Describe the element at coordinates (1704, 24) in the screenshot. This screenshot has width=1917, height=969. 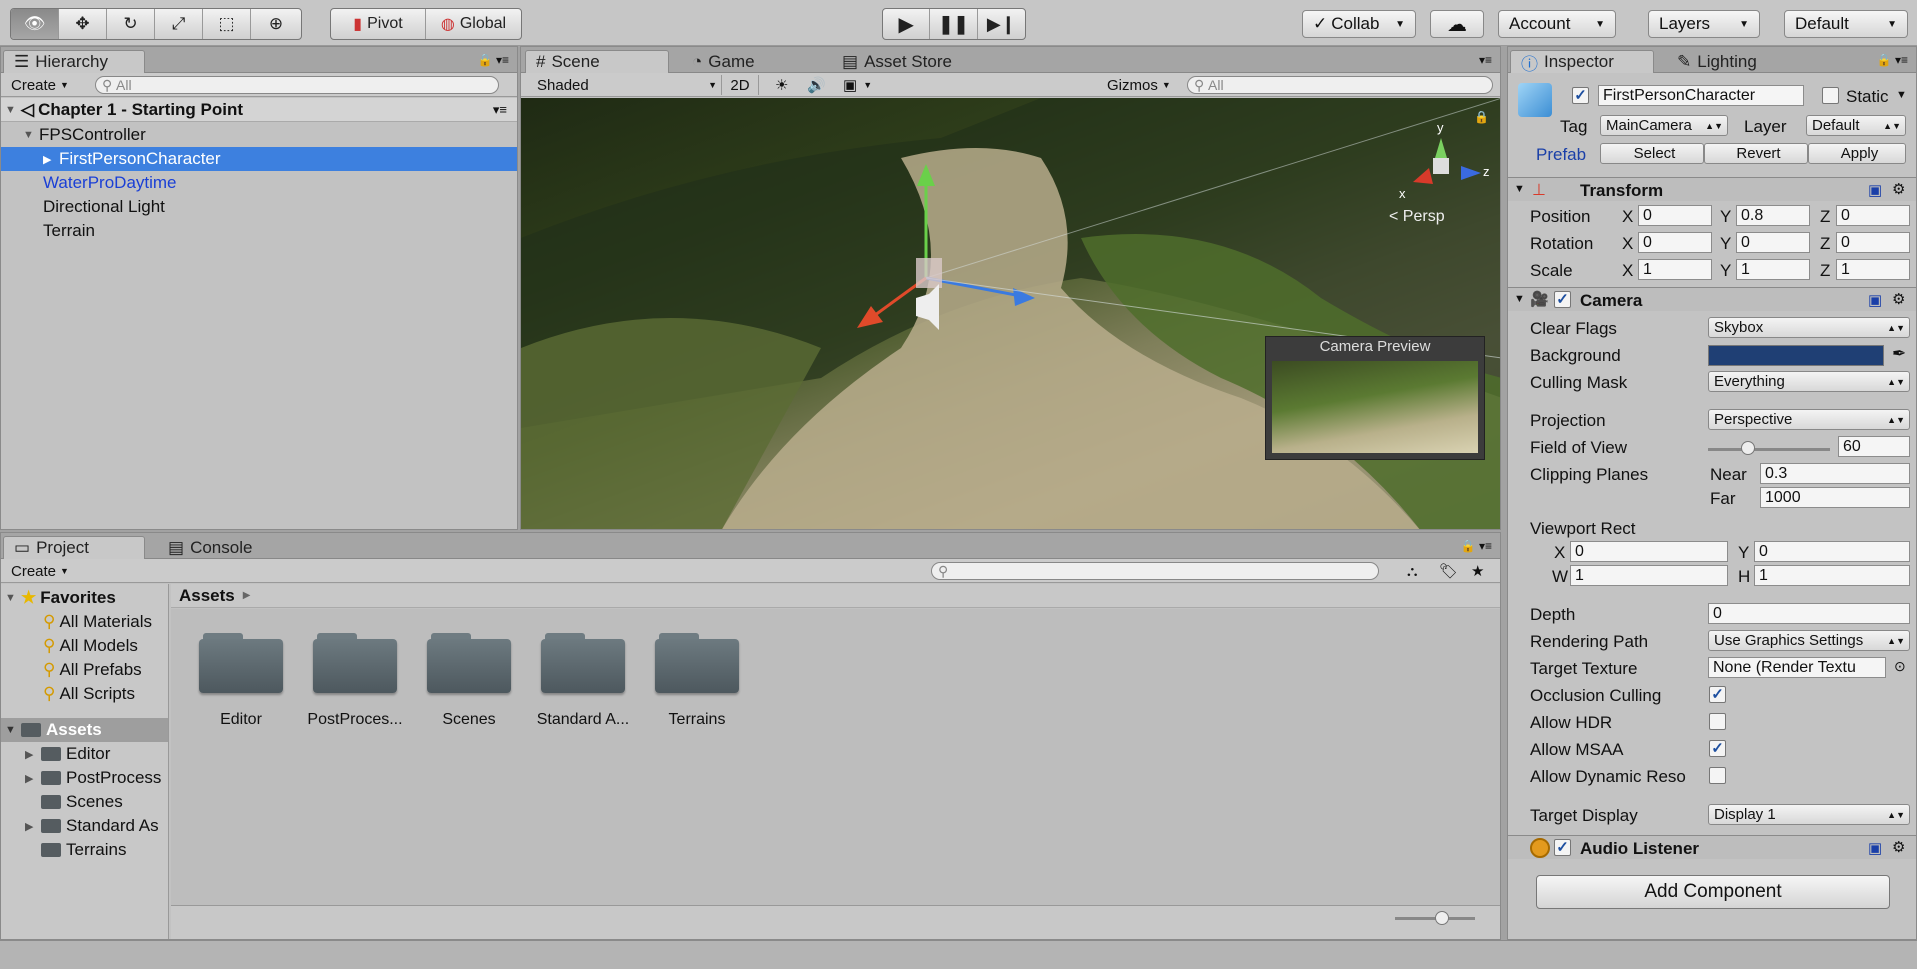
I see `layers-dropdown: Layers ▼` at that location.